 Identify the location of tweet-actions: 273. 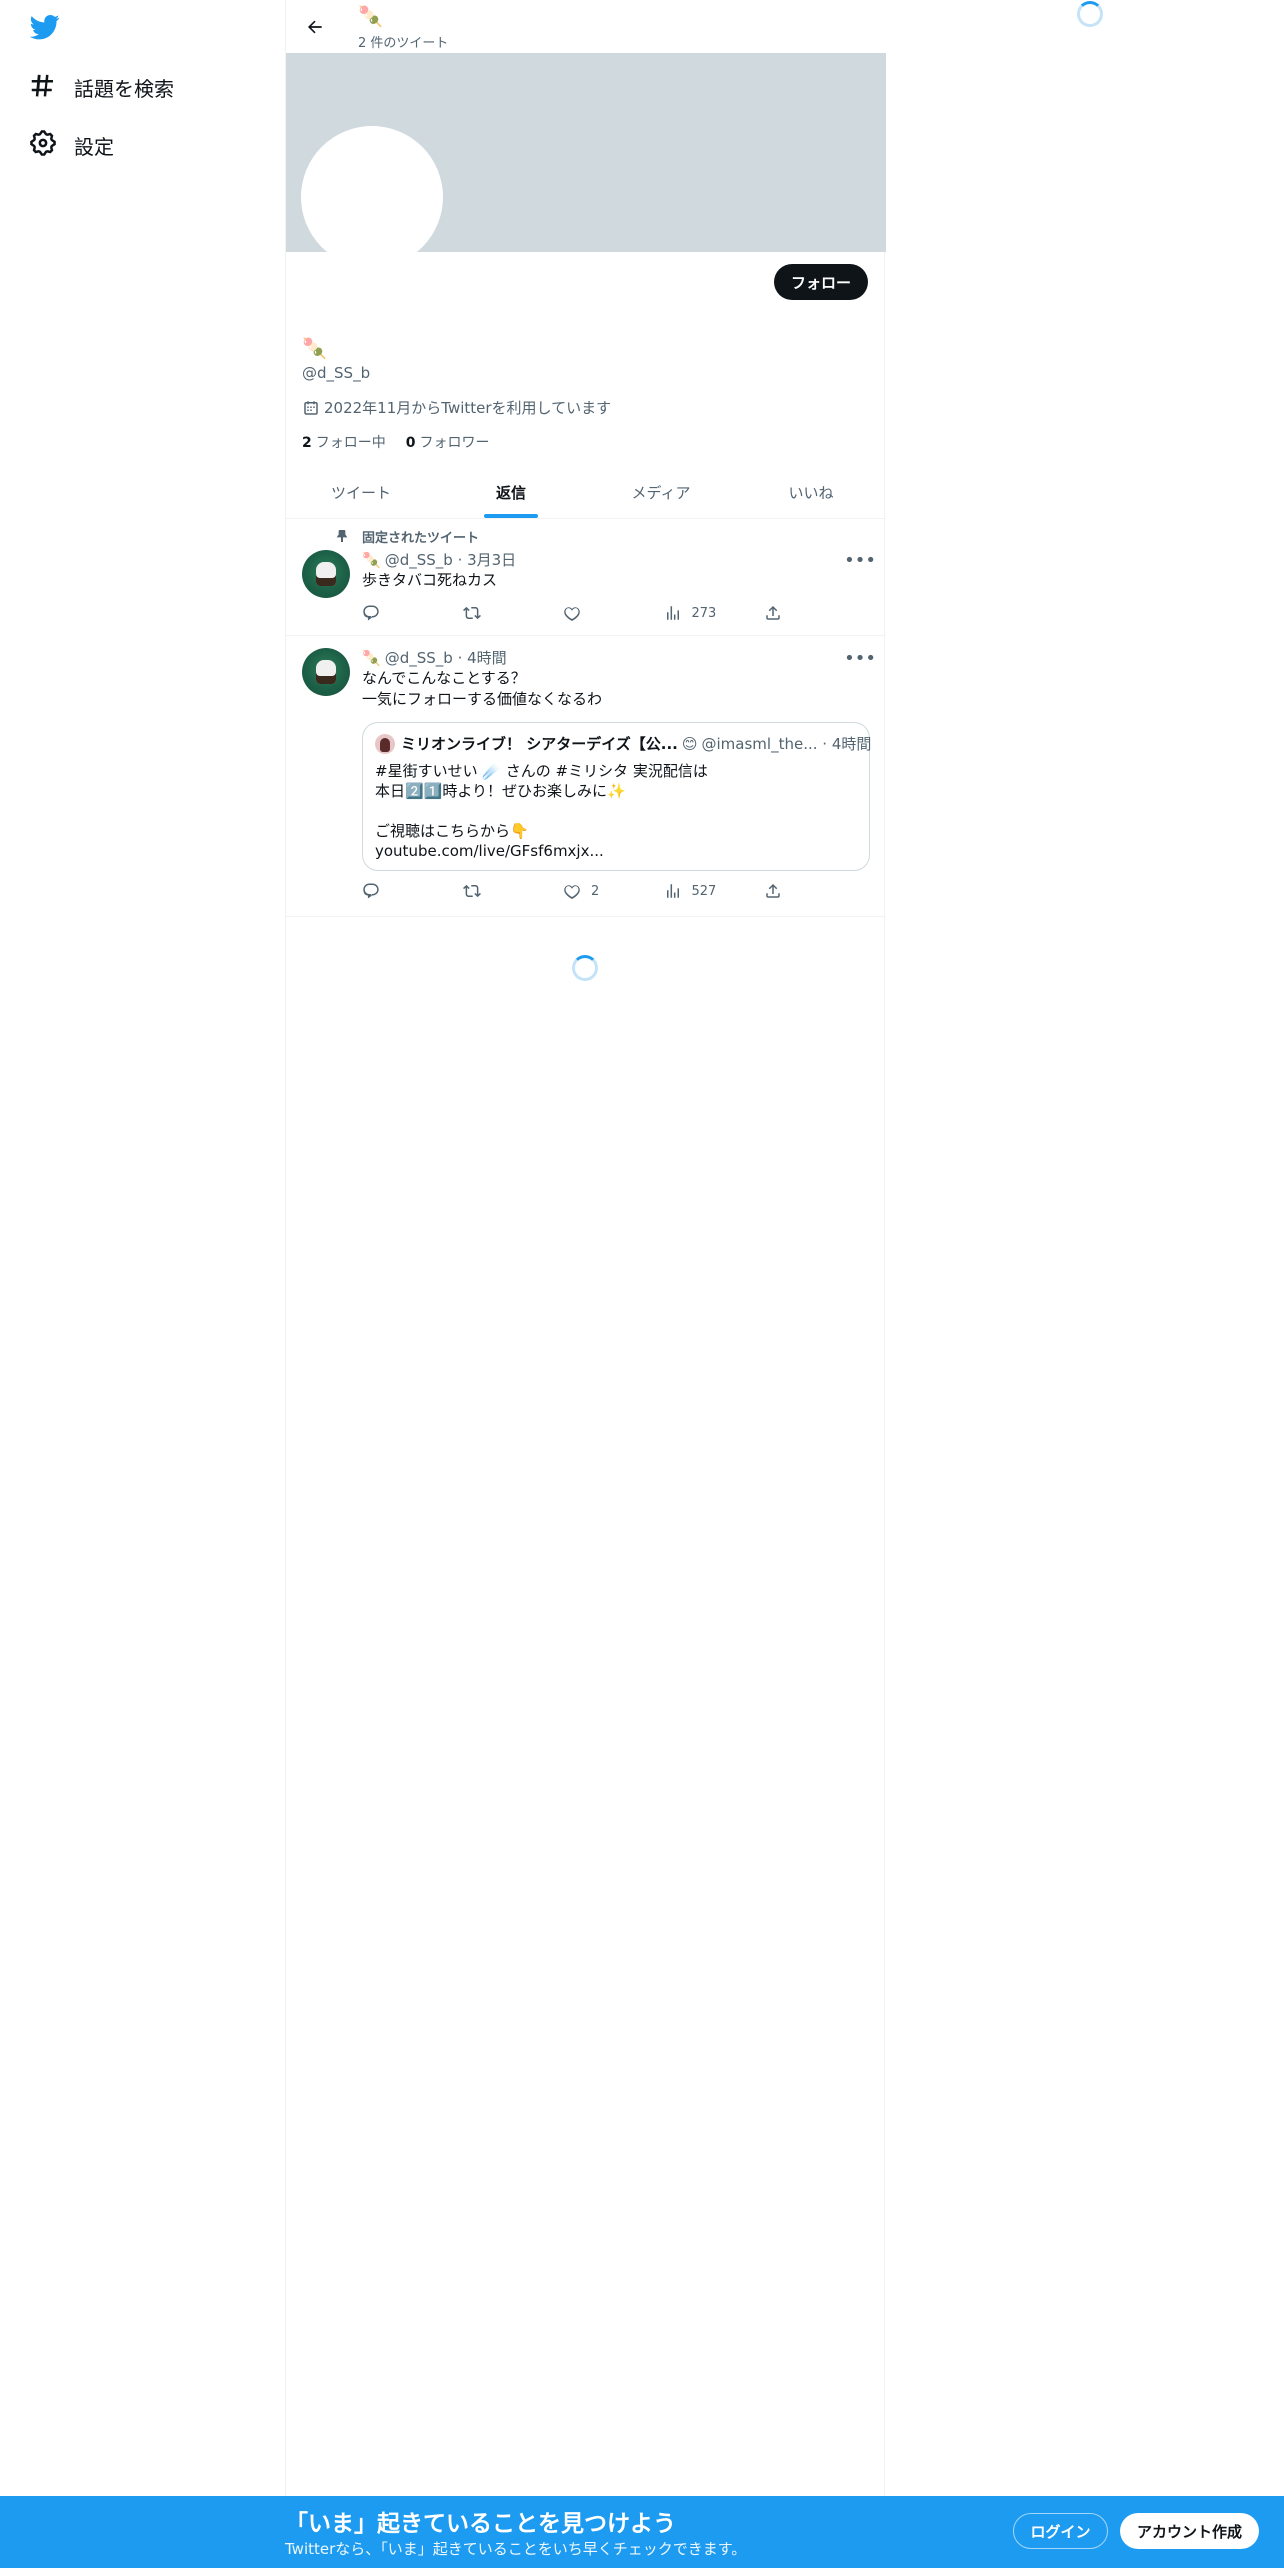
(578, 613).